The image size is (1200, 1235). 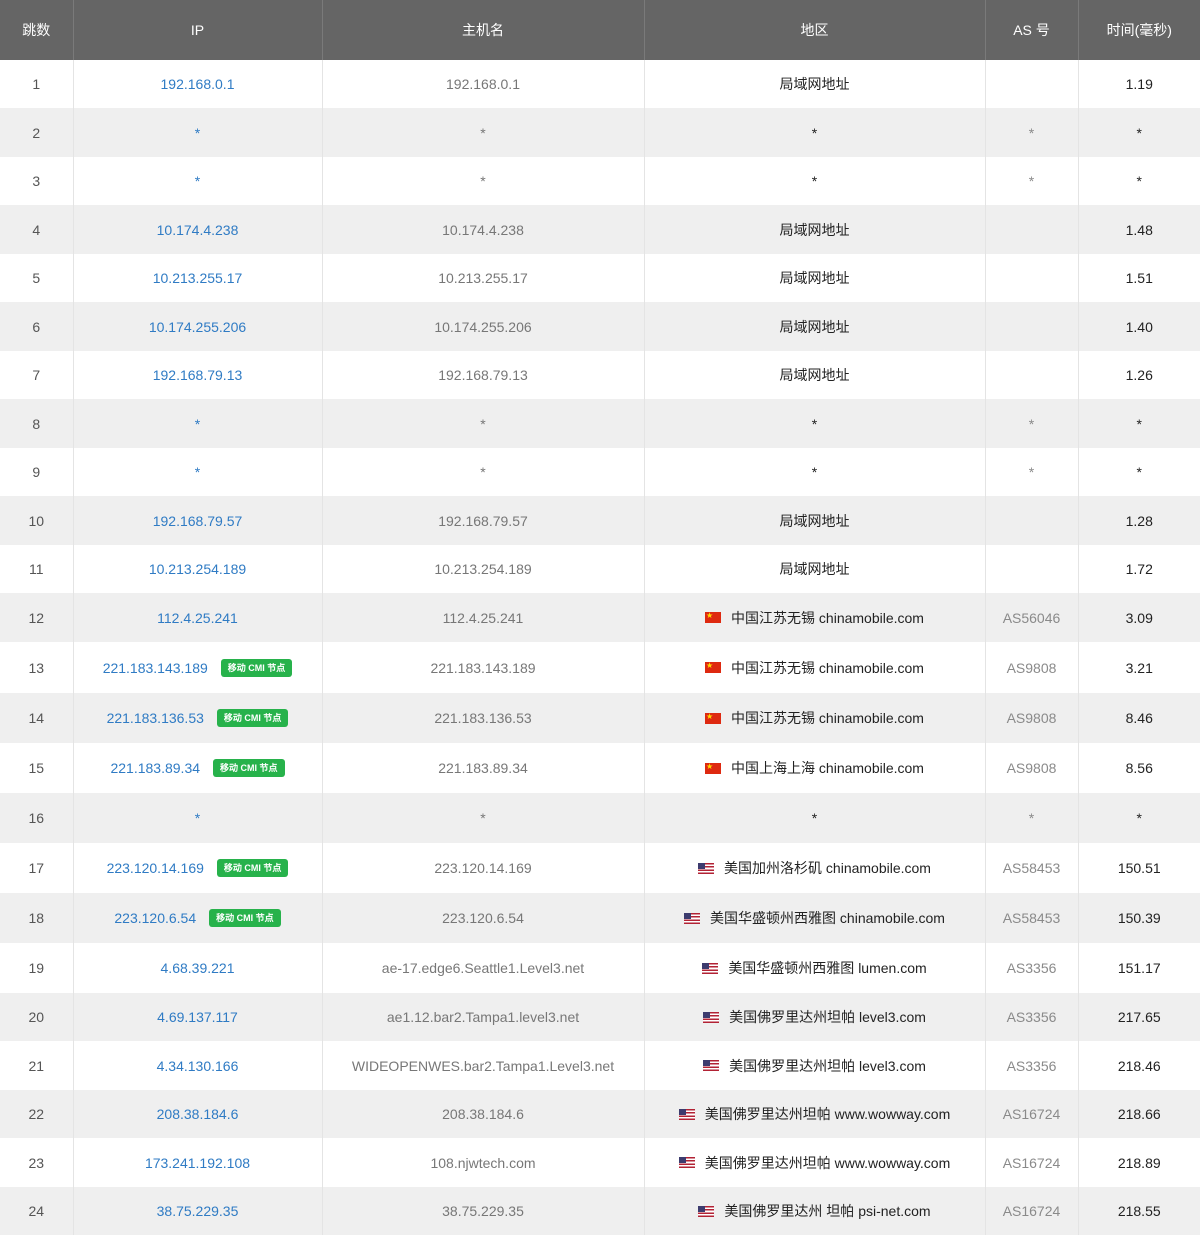 I want to click on latency-ms: 1.51, so click(x=1139, y=278).